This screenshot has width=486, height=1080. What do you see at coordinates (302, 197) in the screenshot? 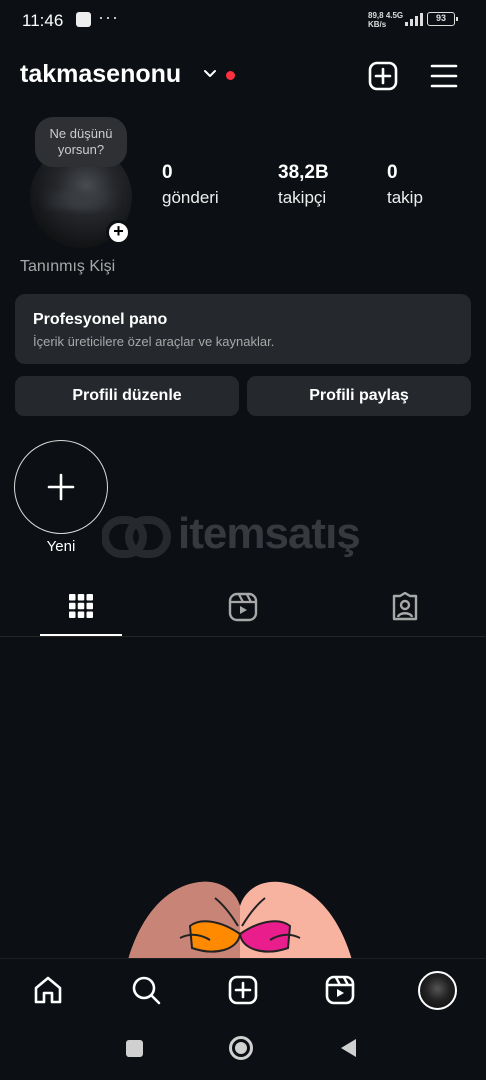
I see `stat-followers-label: takipçi` at bounding box center [302, 197].